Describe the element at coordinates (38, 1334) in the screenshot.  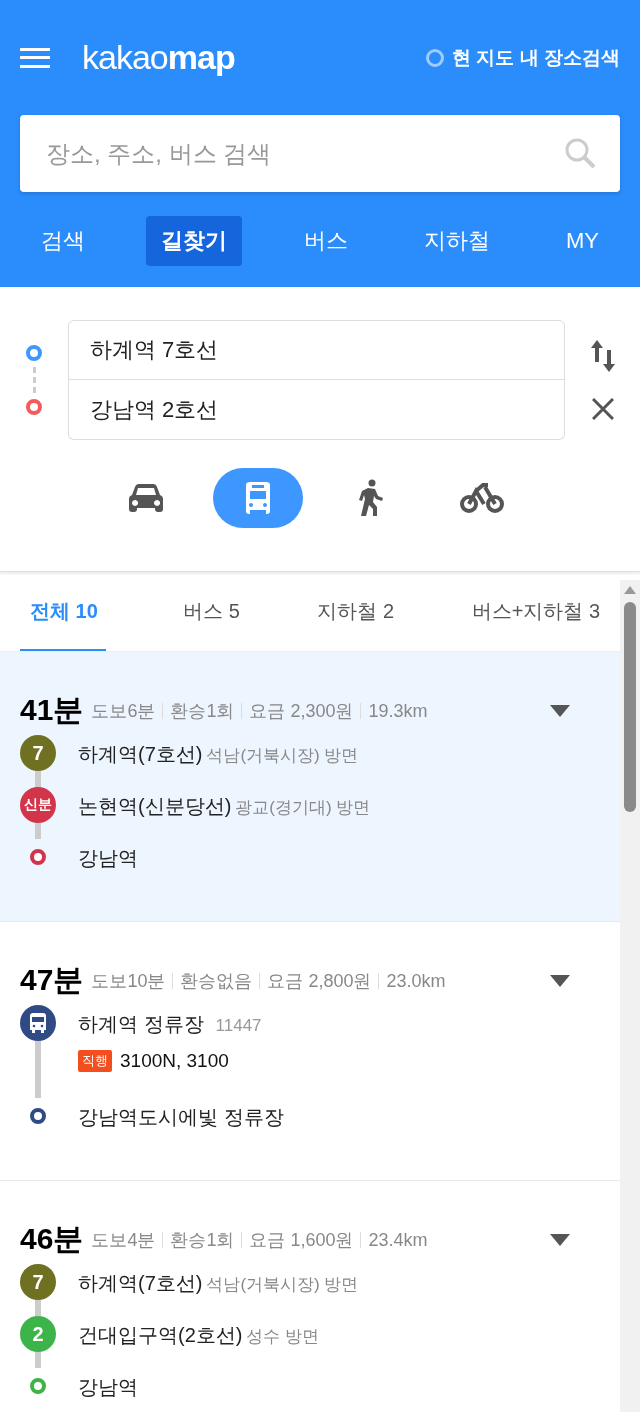
I see `line-badge: 2` at that location.